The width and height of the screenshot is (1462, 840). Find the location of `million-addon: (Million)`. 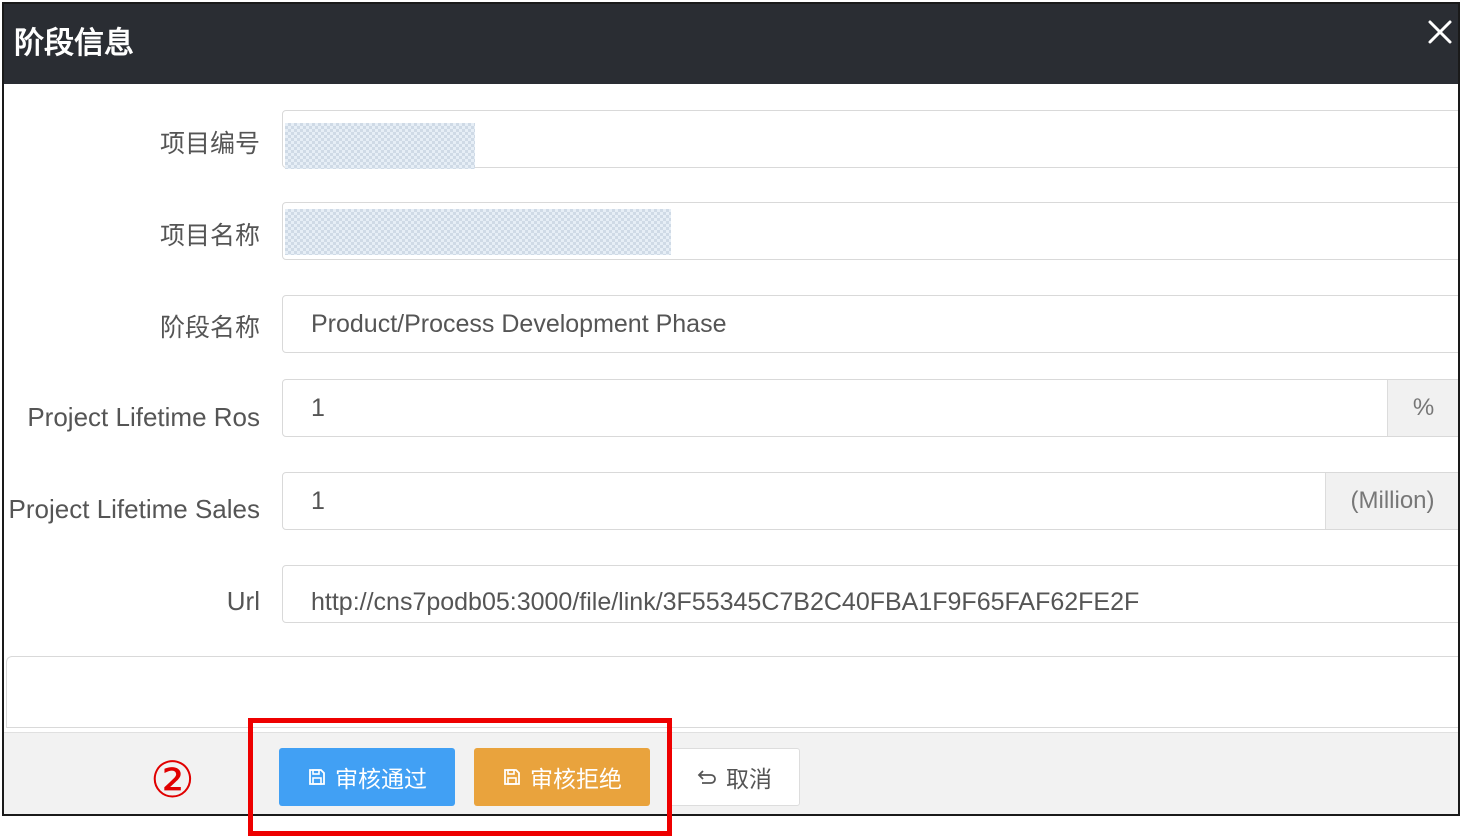

million-addon: (Million) is located at coordinates (1391, 501).